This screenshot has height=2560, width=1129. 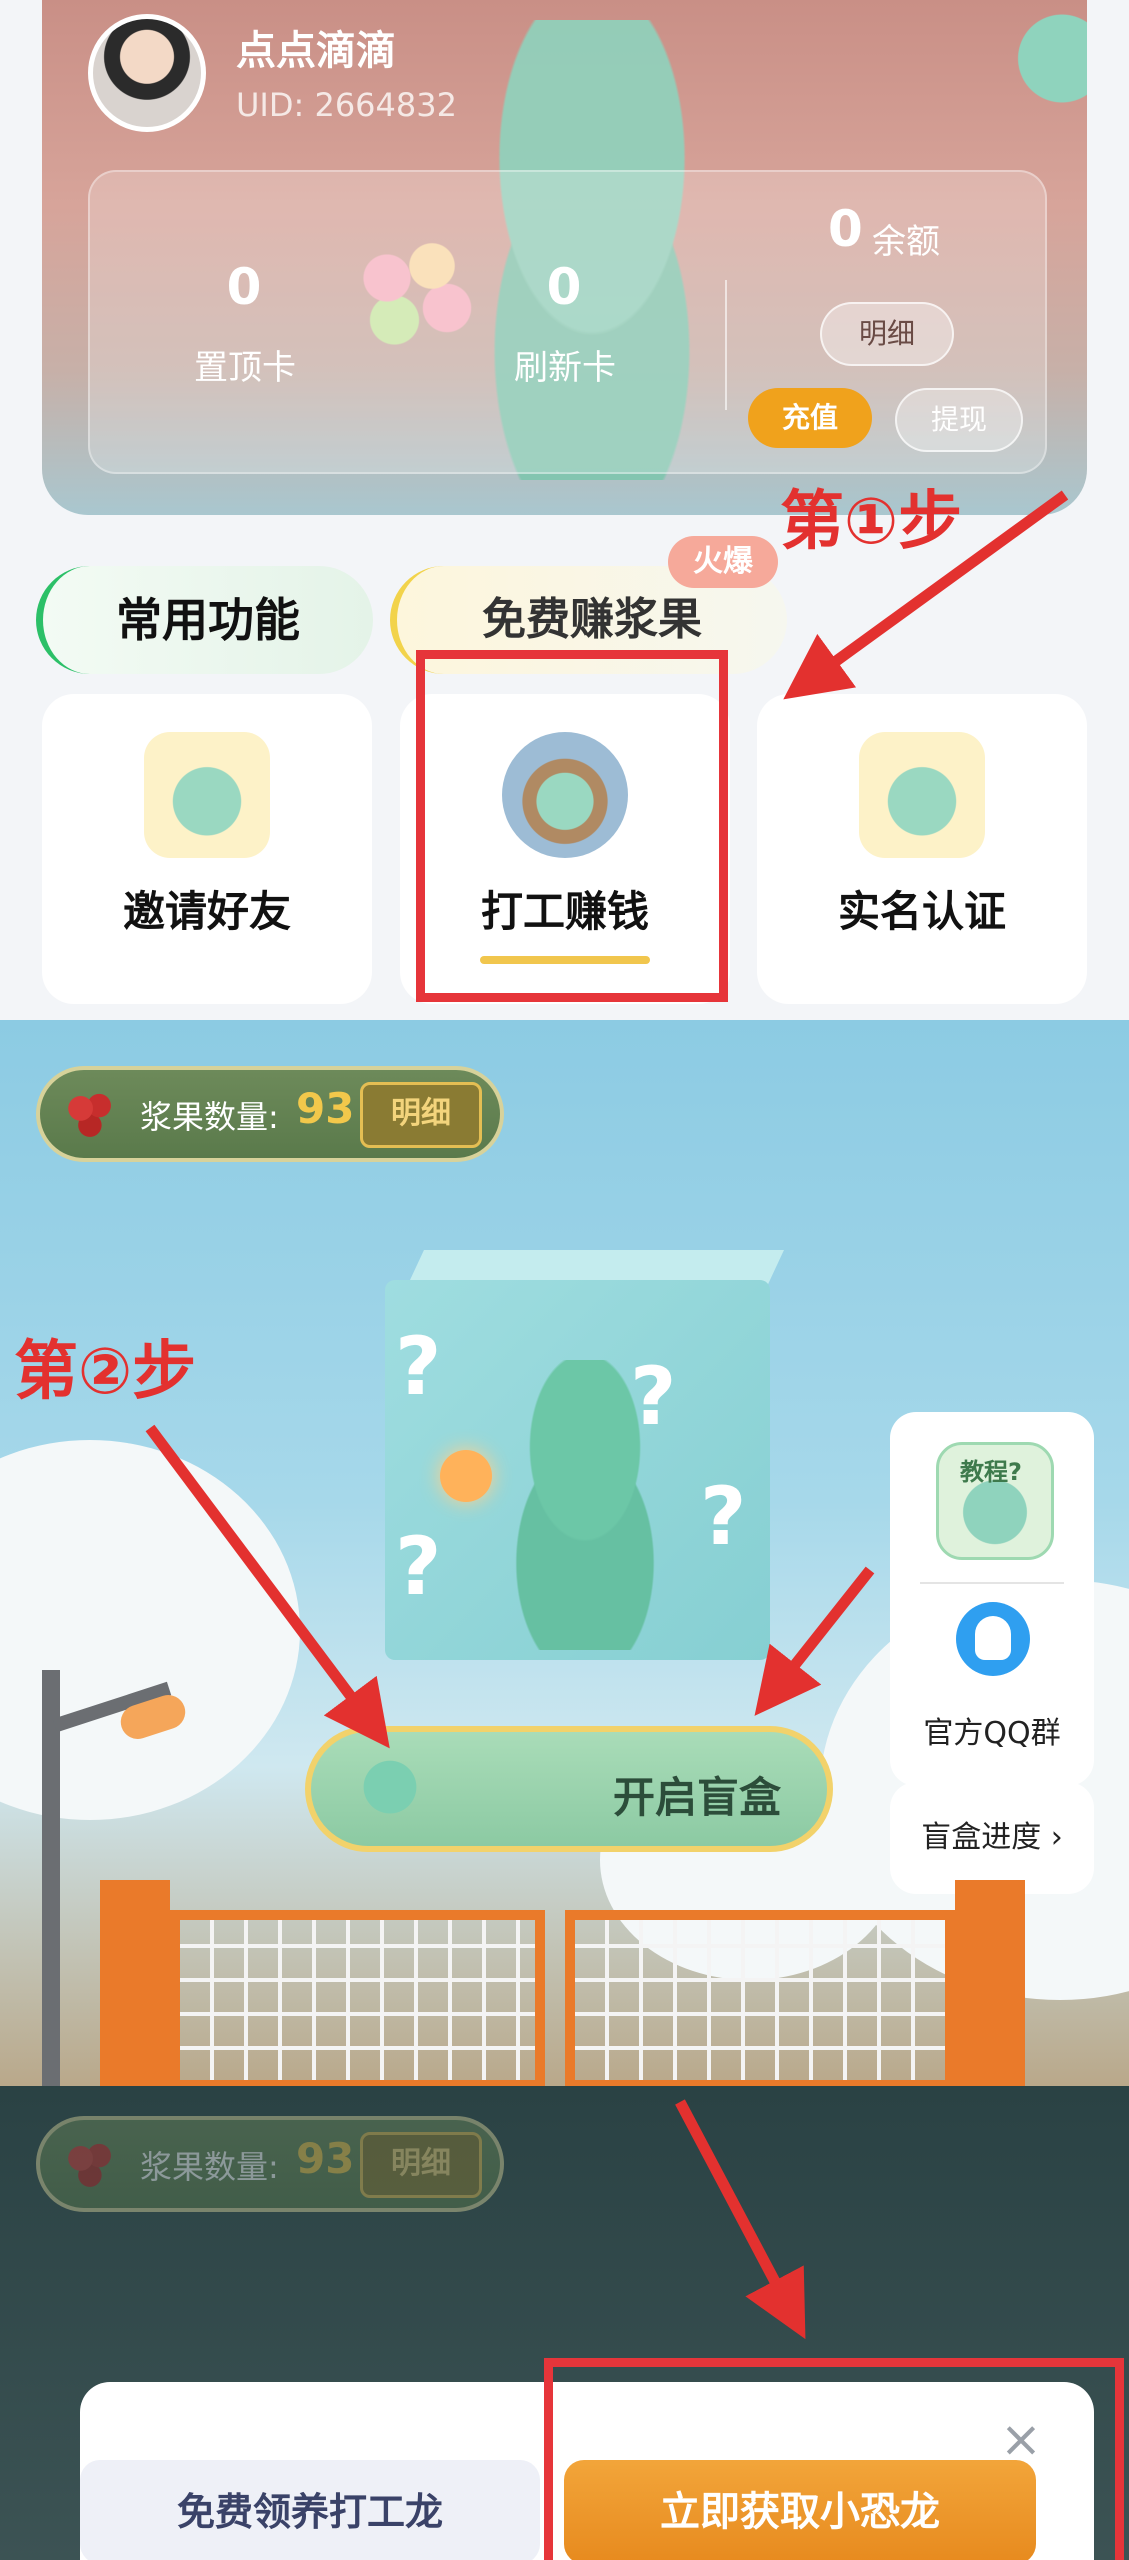 I want to click on real-name-card: 实名认证, so click(x=922, y=849).